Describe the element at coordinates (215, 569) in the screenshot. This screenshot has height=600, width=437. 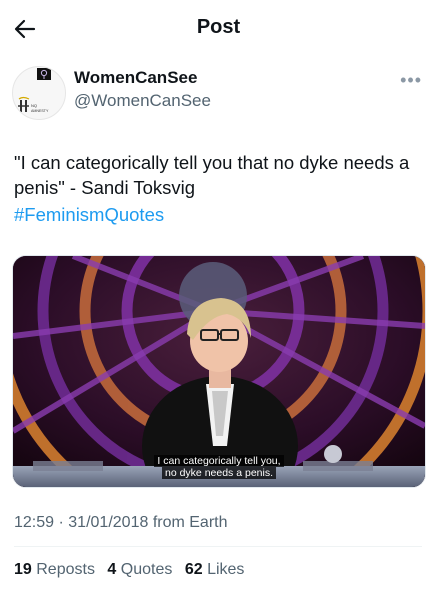
I see `likes-stat: 62 Likes` at that location.